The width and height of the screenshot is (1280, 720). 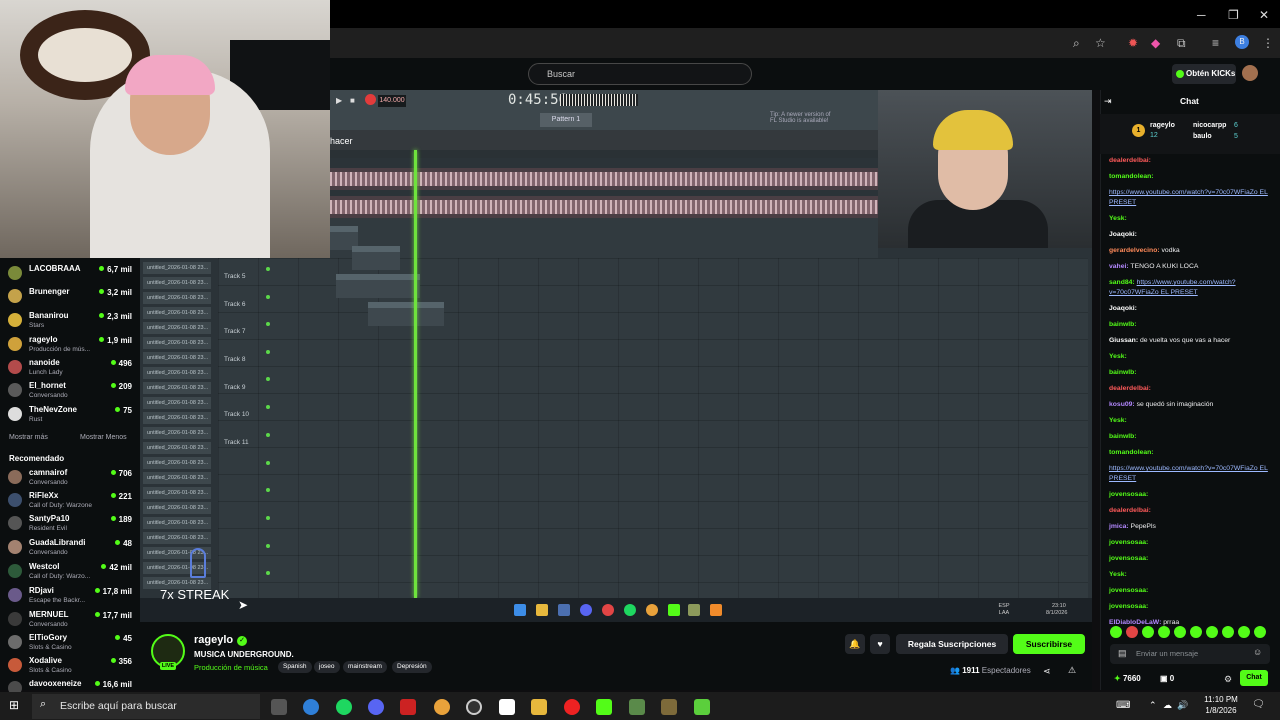 I want to click on streamer-name: rageylo, so click(x=213, y=640).